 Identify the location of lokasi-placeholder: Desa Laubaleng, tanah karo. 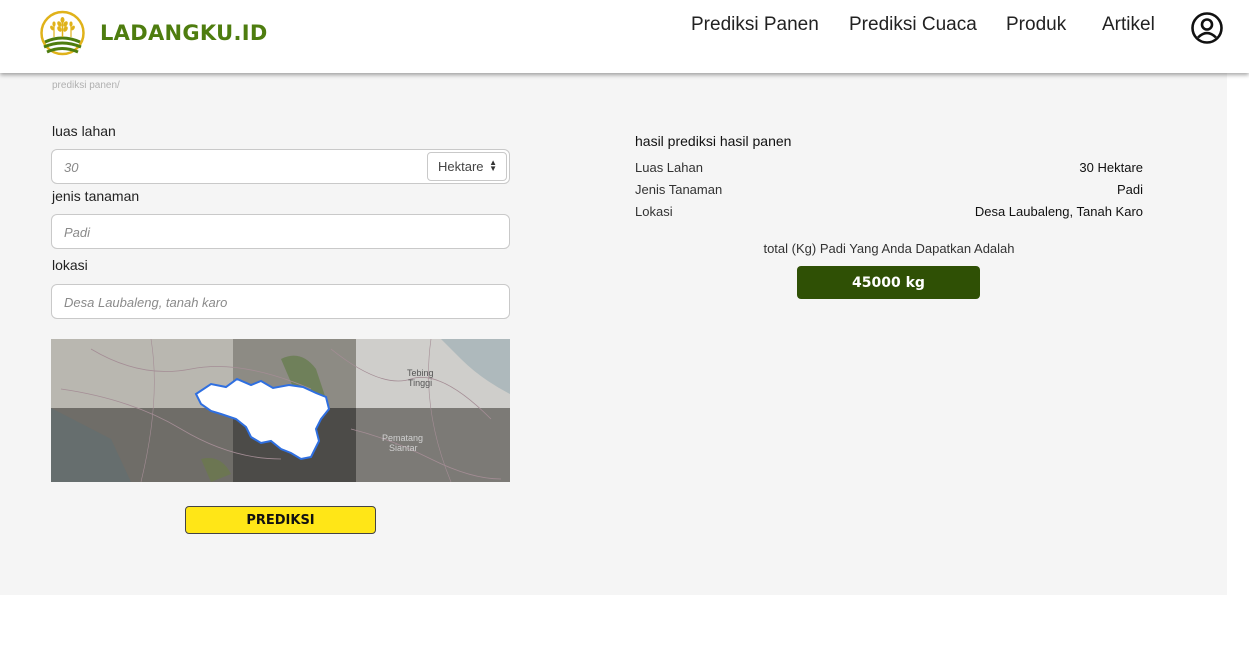
(146, 302).